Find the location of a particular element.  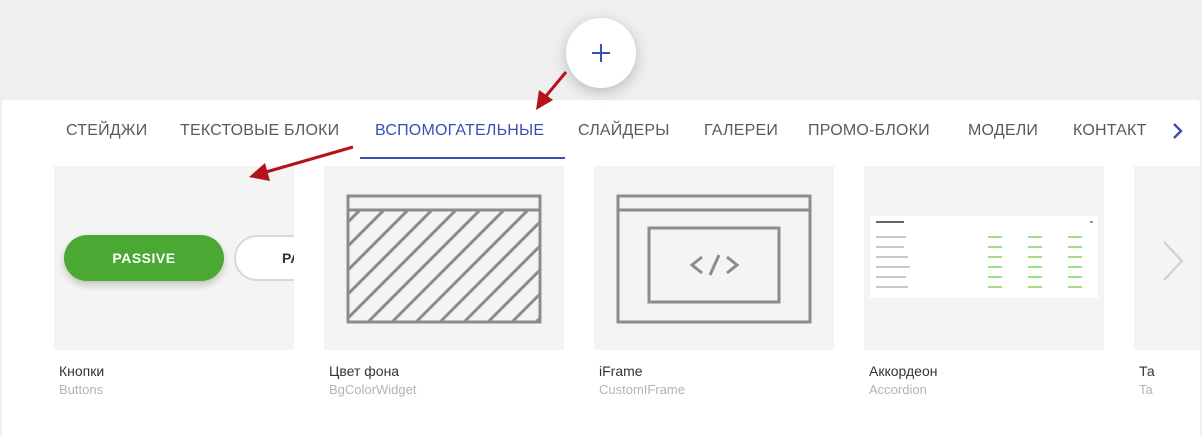

widget-card-bgcolor is located at coordinates (444, 258).